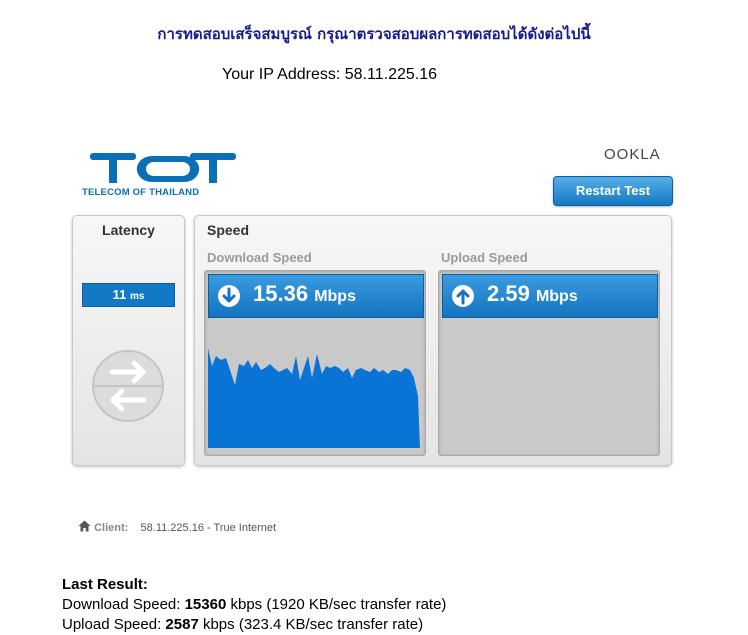  What do you see at coordinates (613, 191) in the screenshot?
I see `restart-test-button: Restart Test` at bounding box center [613, 191].